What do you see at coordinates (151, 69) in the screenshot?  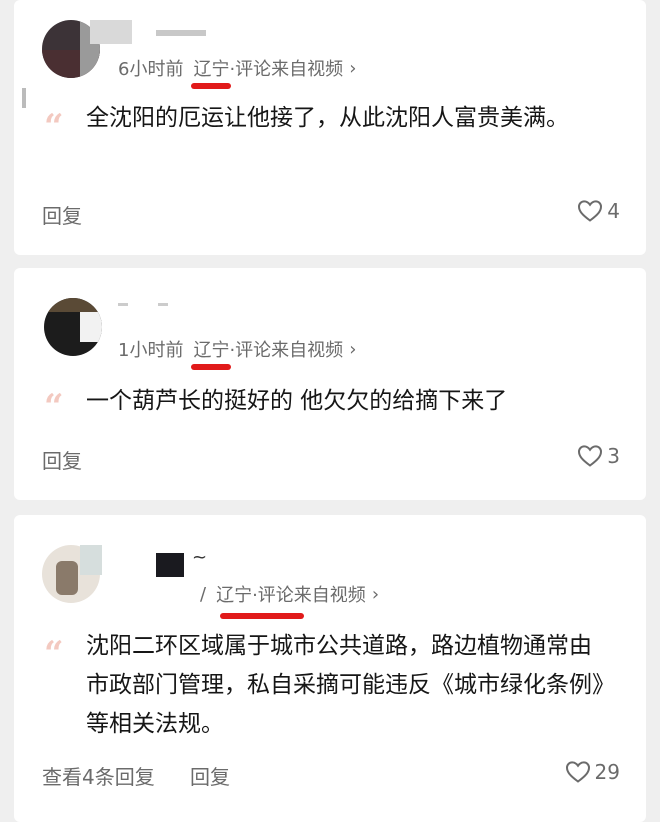 I see `timestamp: 6小时前` at bounding box center [151, 69].